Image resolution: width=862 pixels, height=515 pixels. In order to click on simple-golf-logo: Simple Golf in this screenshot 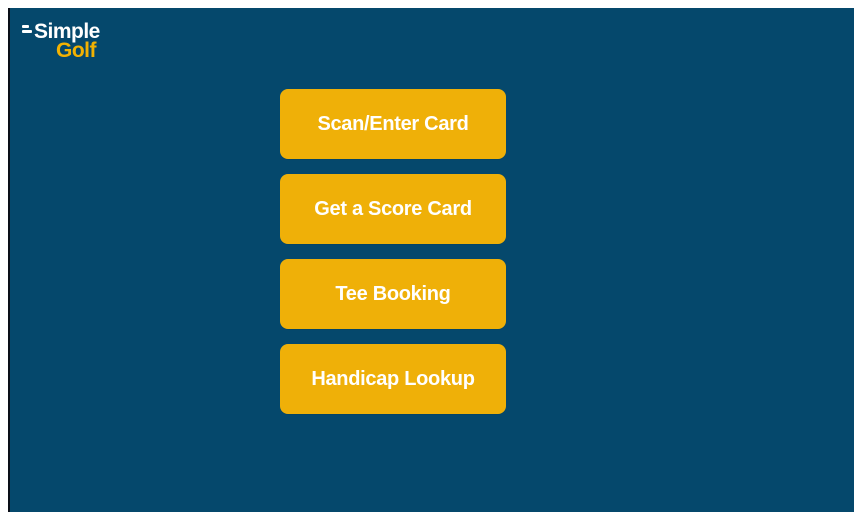, I will do `click(78, 47)`.